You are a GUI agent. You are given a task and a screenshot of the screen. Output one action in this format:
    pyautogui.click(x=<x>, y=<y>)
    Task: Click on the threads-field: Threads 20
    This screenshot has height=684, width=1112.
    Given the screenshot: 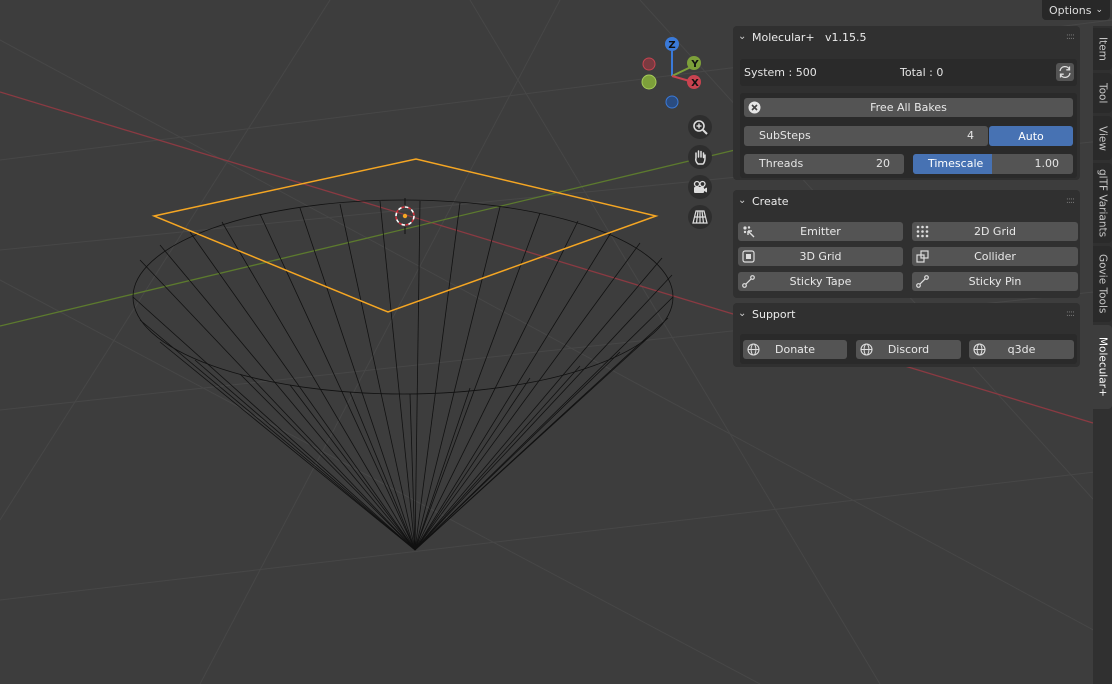 What is the action you would take?
    pyautogui.click(x=824, y=164)
    